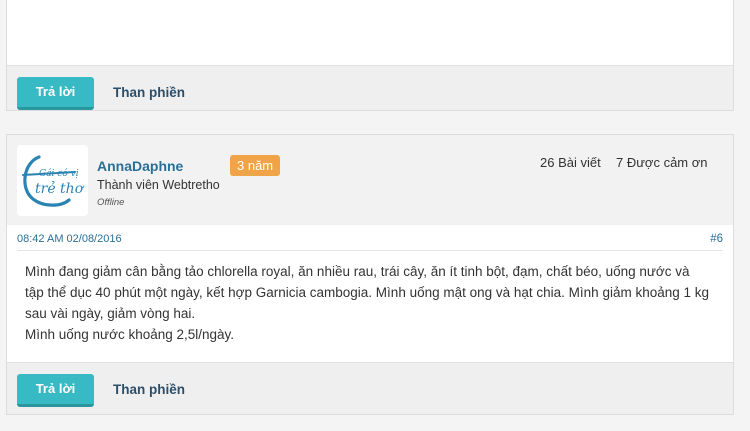  Describe the element at coordinates (662, 162) in the screenshot. I see `thanks-count: 7 Được cảm ơn` at that location.